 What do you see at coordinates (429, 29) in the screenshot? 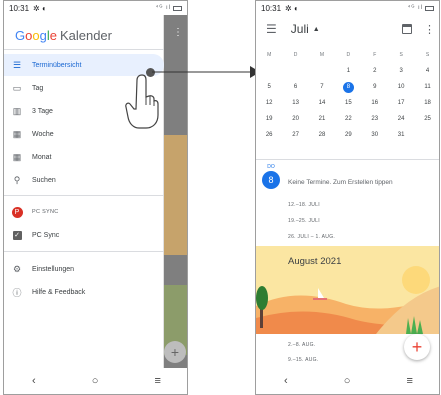
I see `more-options-icon: ⋮` at bounding box center [429, 29].